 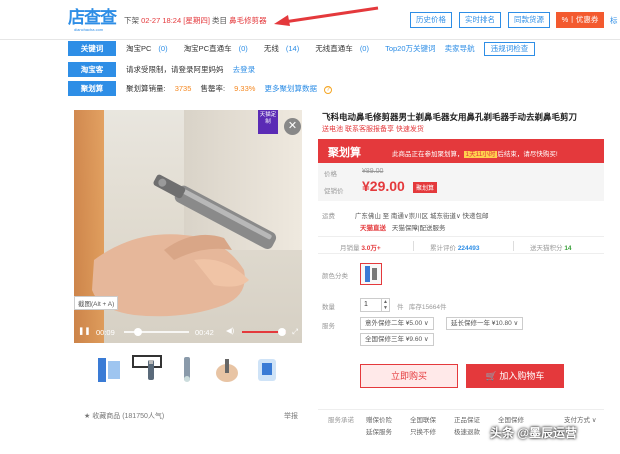 What do you see at coordinates (580, 20) in the screenshot?
I see `coupon-button: %丨优惠券` at bounding box center [580, 20].